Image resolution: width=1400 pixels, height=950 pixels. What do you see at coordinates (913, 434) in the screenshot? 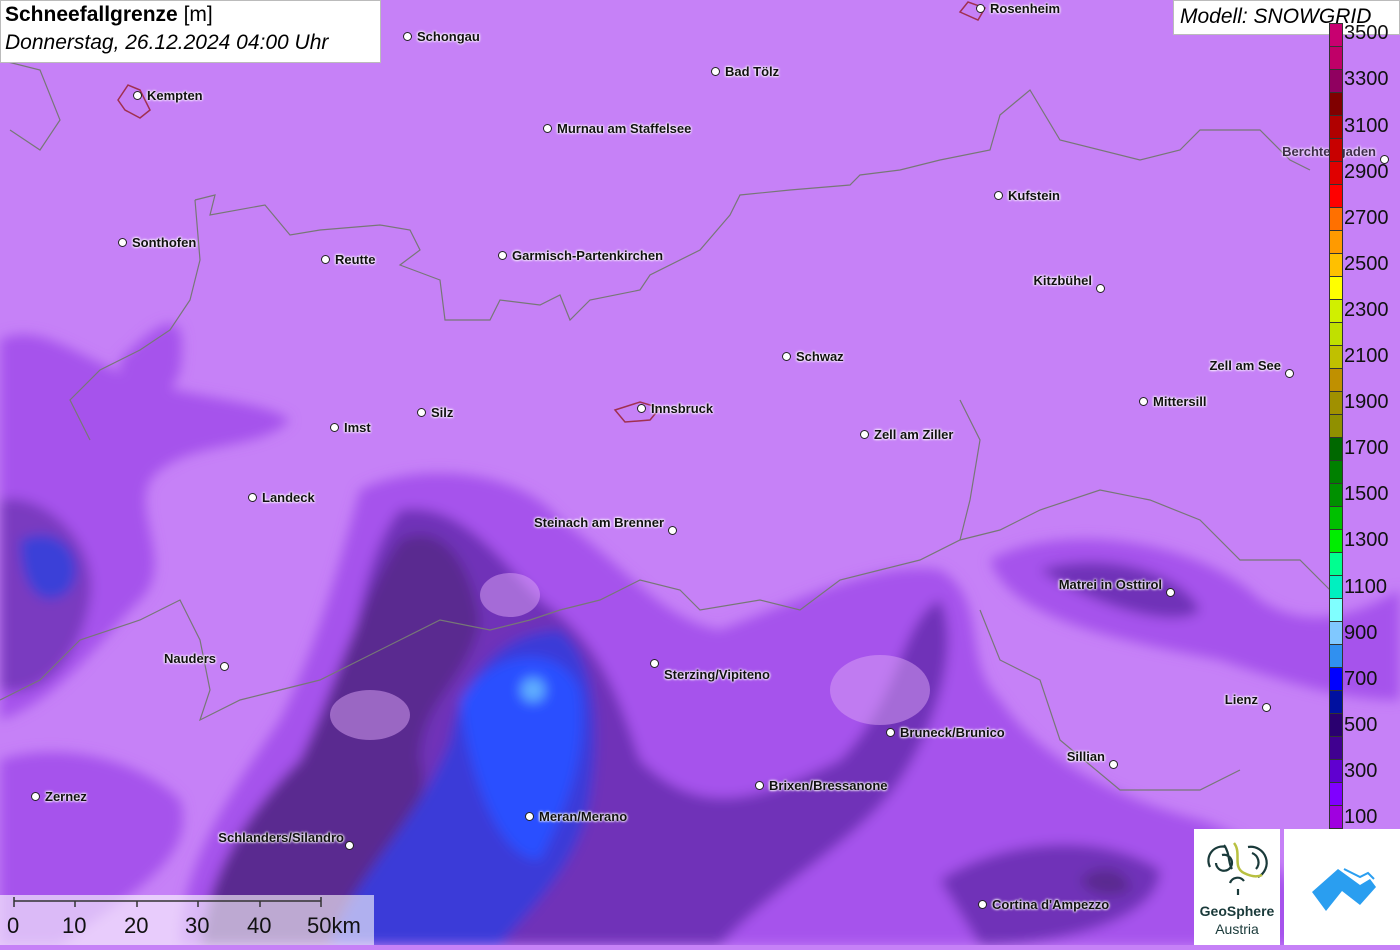
I see `city-label: Zell am Ziller` at bounding box center [913, 434].